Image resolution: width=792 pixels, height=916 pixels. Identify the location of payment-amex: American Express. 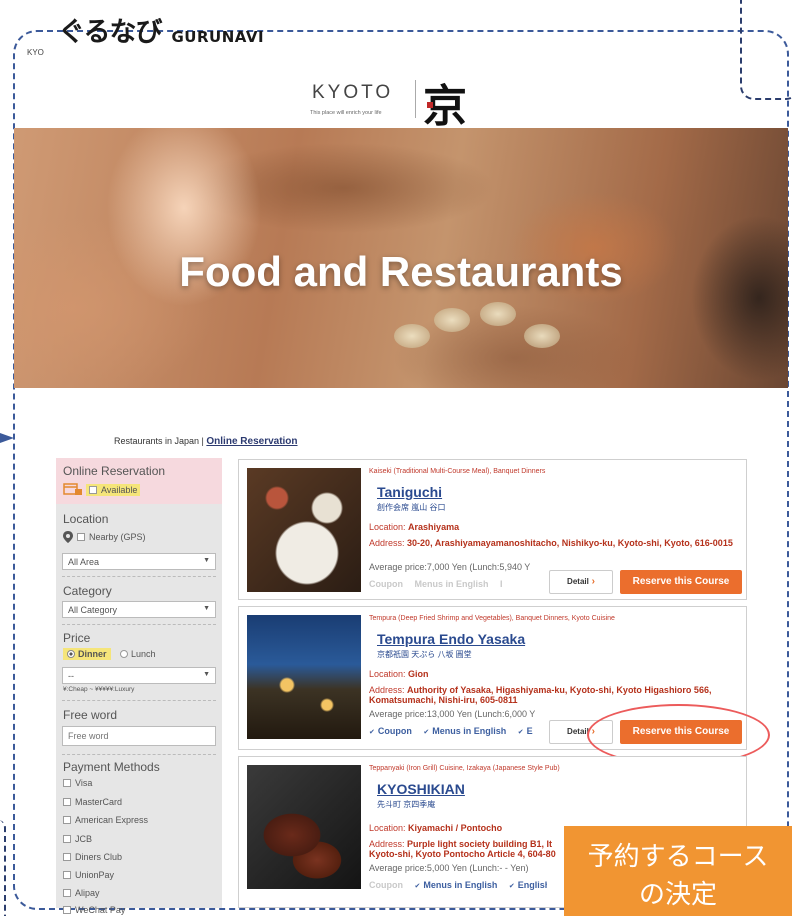
(105, 820).